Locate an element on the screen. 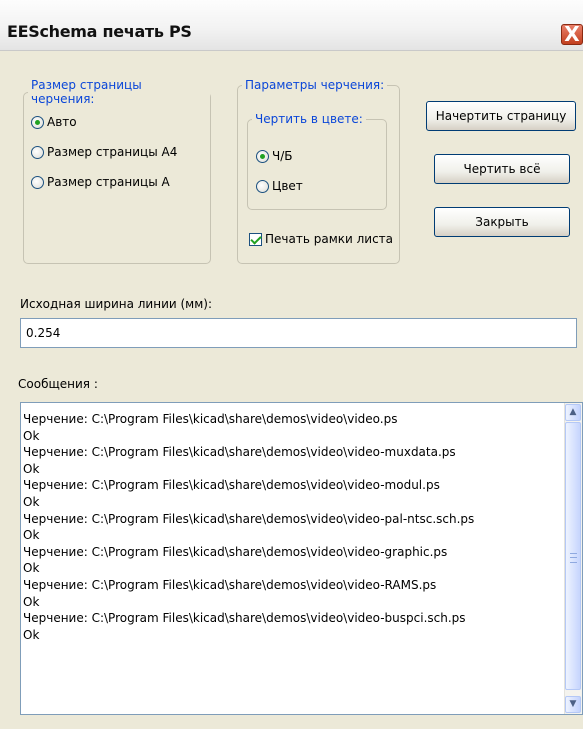 This screenshot has height=729, width=583. plot-all-button: Чертить всё is located at coordinates (502, 169).